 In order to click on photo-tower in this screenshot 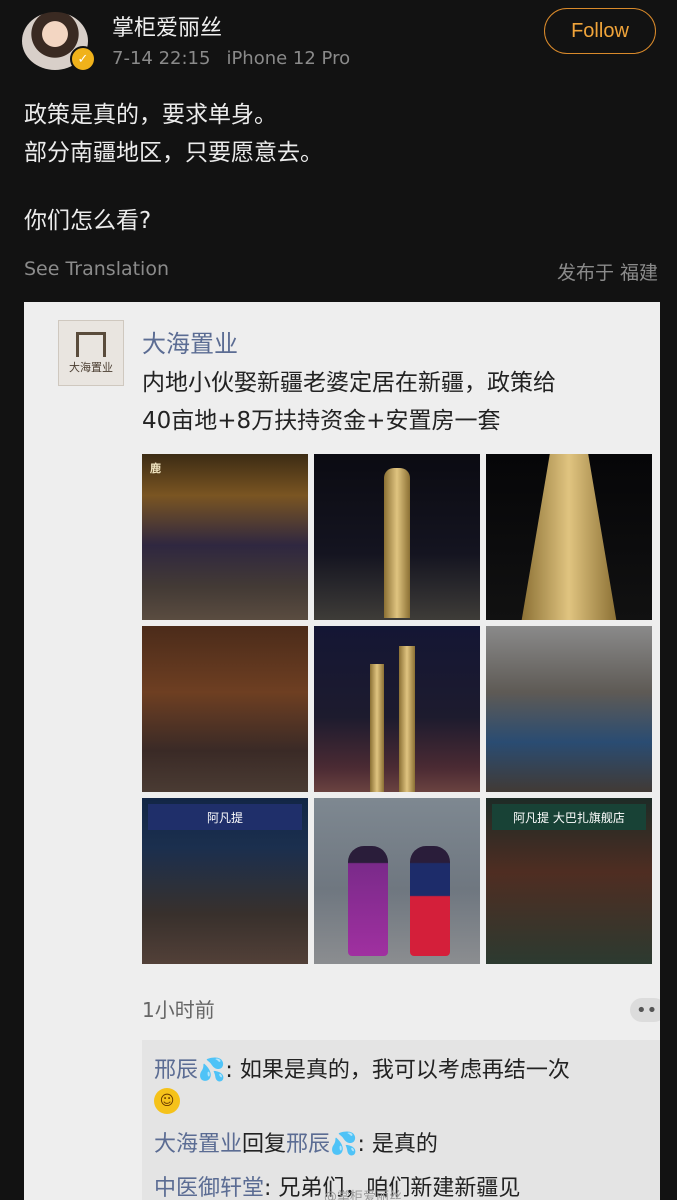, I will do `click(569, 537)`.